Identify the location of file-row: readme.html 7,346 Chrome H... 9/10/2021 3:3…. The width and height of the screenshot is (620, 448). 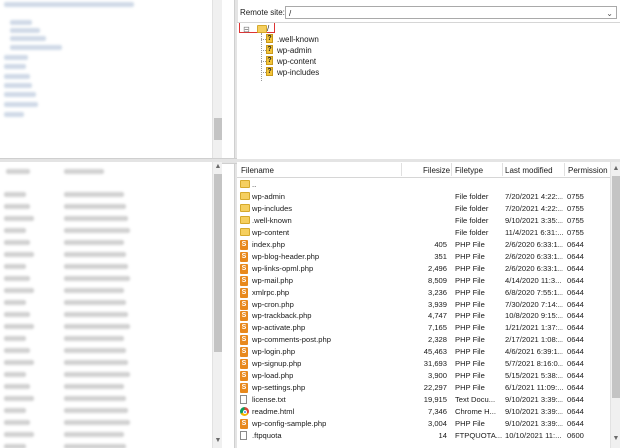
(421, 412).